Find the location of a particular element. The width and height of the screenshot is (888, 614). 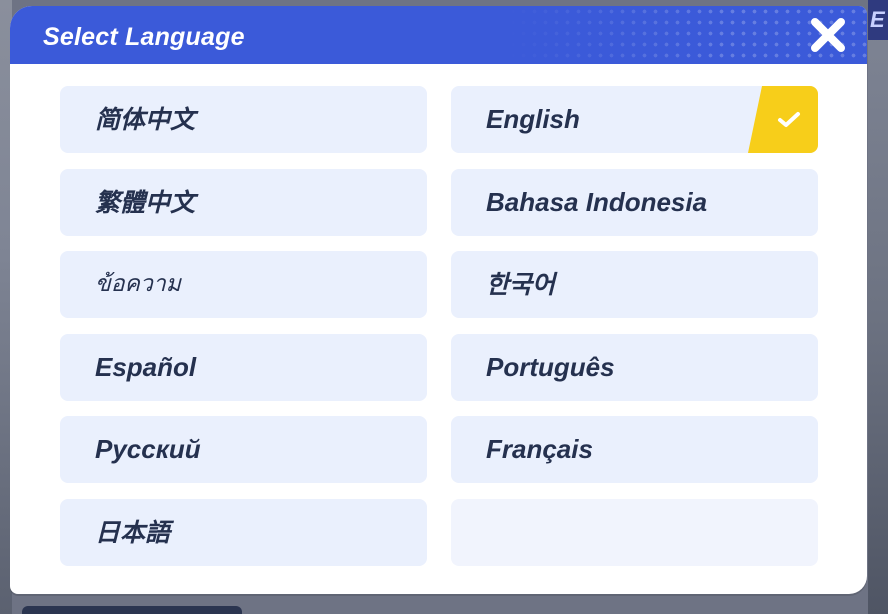

dialog-title: Select Language is located at coordinates (144, 37).